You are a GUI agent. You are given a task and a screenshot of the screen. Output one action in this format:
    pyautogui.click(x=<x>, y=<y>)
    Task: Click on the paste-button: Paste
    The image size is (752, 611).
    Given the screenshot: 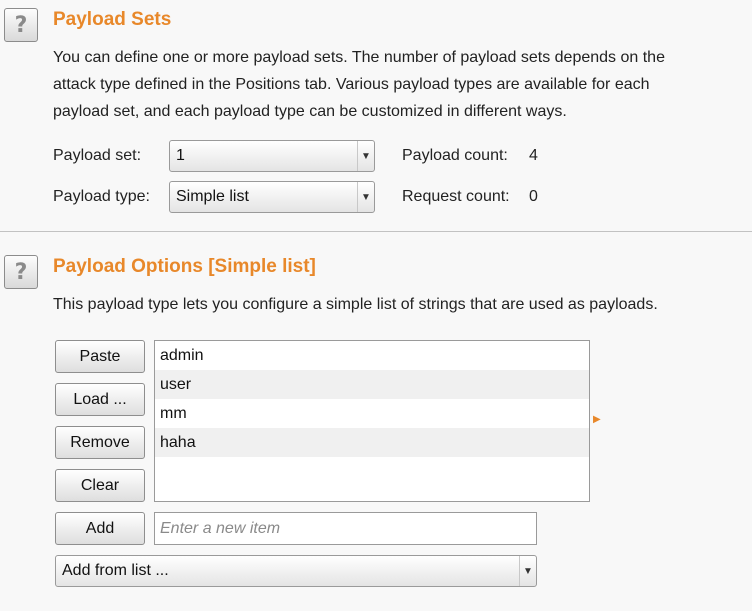 What is the action you would take?
    pyautogui.click(x=100, y=356)
    